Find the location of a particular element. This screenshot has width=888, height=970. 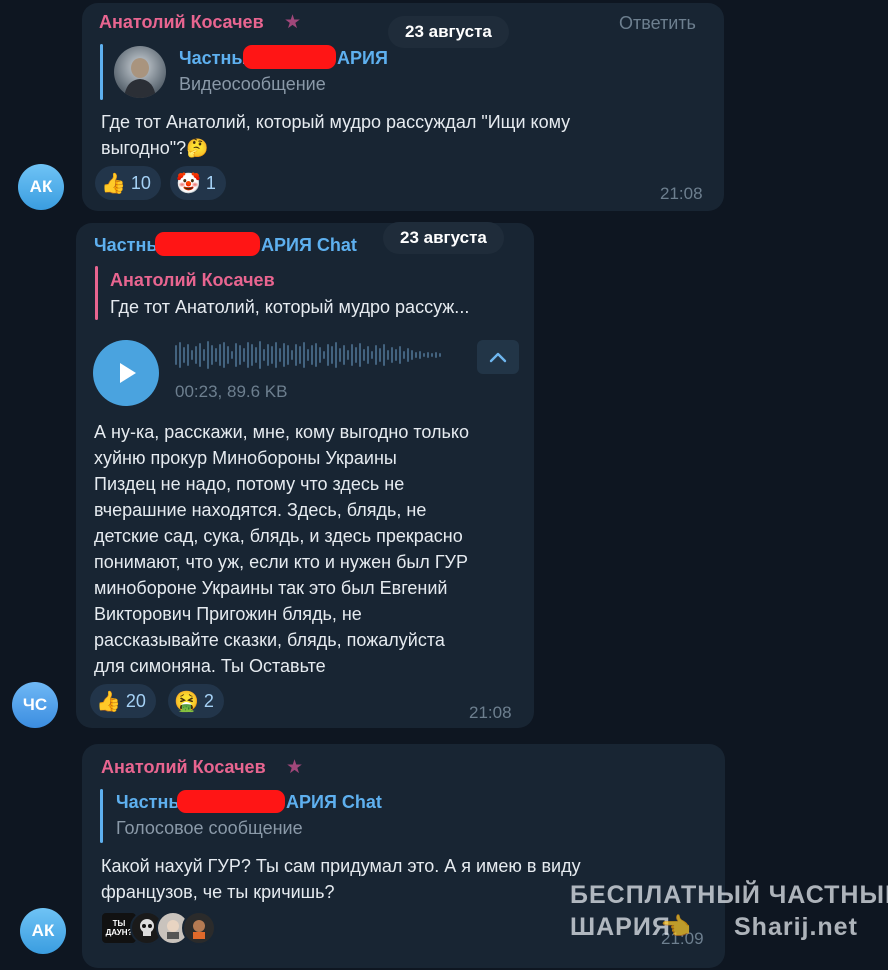

collapse-button is located at coordinates (498, 357).